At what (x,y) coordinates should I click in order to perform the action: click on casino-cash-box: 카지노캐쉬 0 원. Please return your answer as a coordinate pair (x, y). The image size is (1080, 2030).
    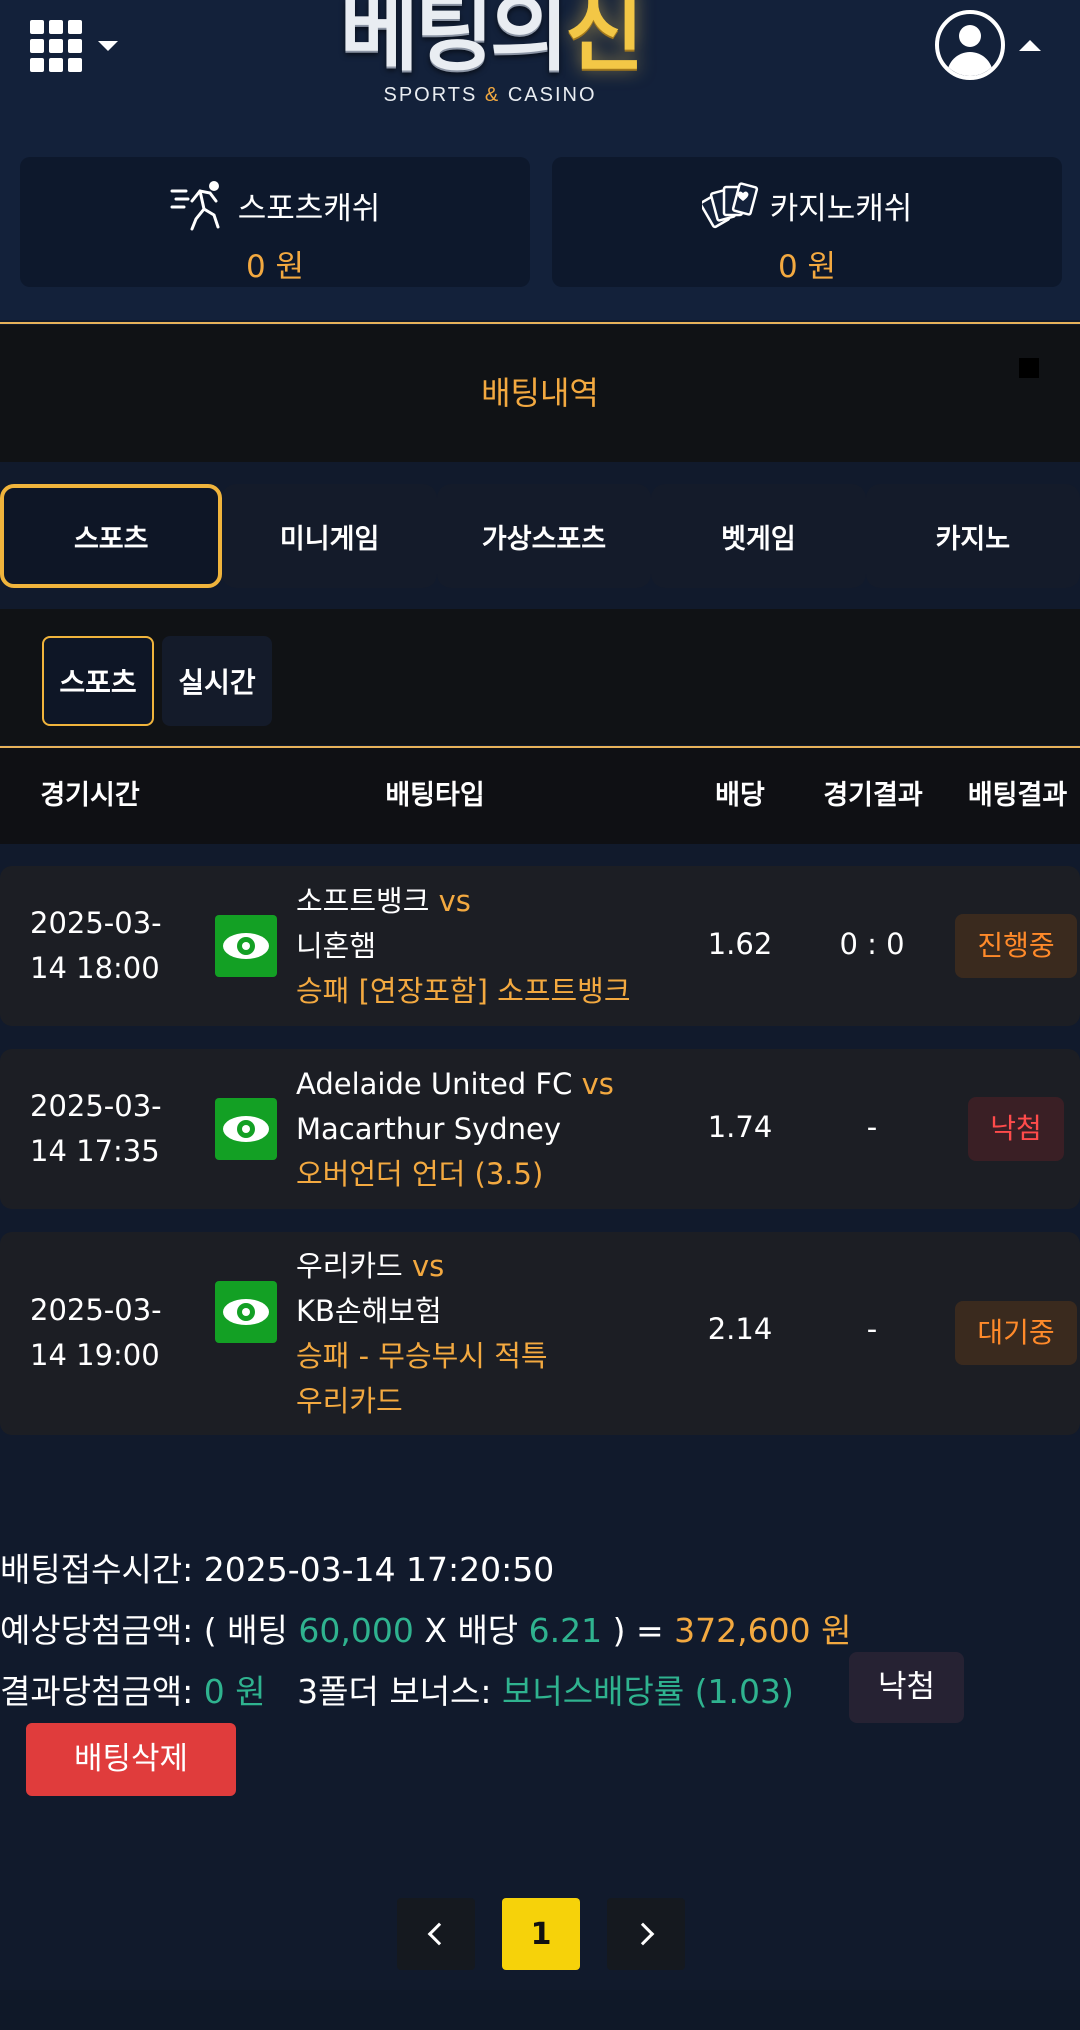
    Looking at the image, I should click on (807, 222).